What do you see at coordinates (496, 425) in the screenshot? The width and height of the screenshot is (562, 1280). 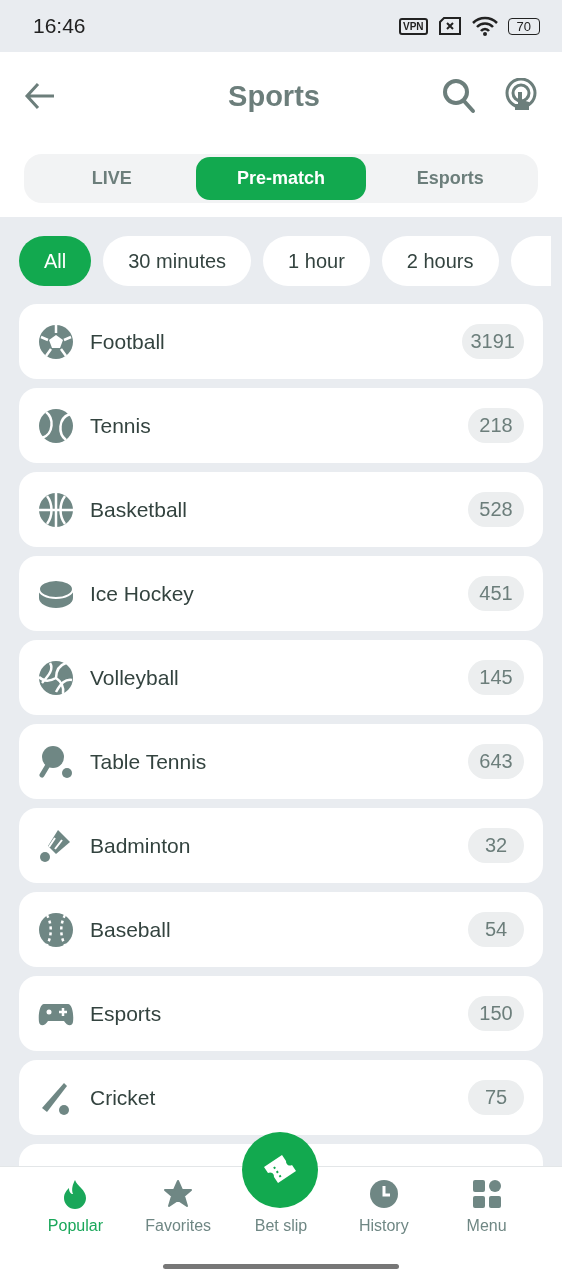 I see `event-count: 218` at bounding box center [496, 425].